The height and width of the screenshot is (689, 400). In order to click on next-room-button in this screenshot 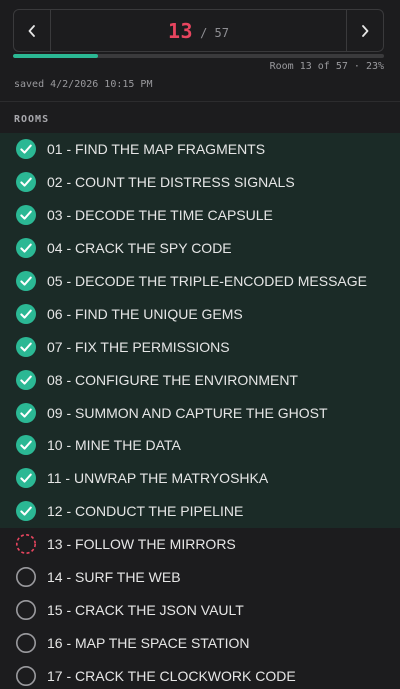, I will do `click(364, 30)`.